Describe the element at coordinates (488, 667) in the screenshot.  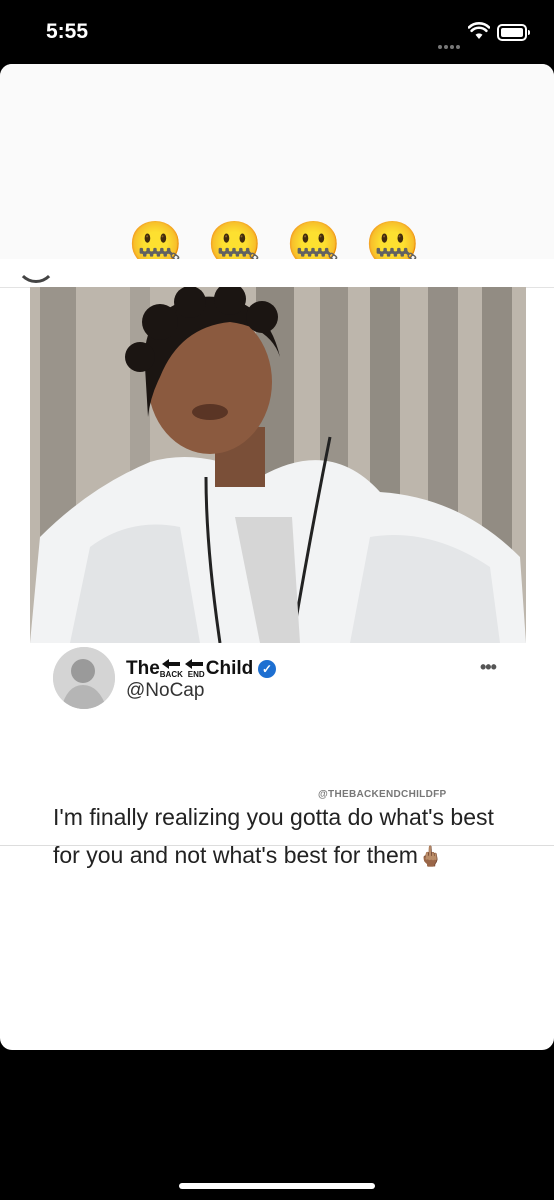
I see `more-icon: •••` at that location.